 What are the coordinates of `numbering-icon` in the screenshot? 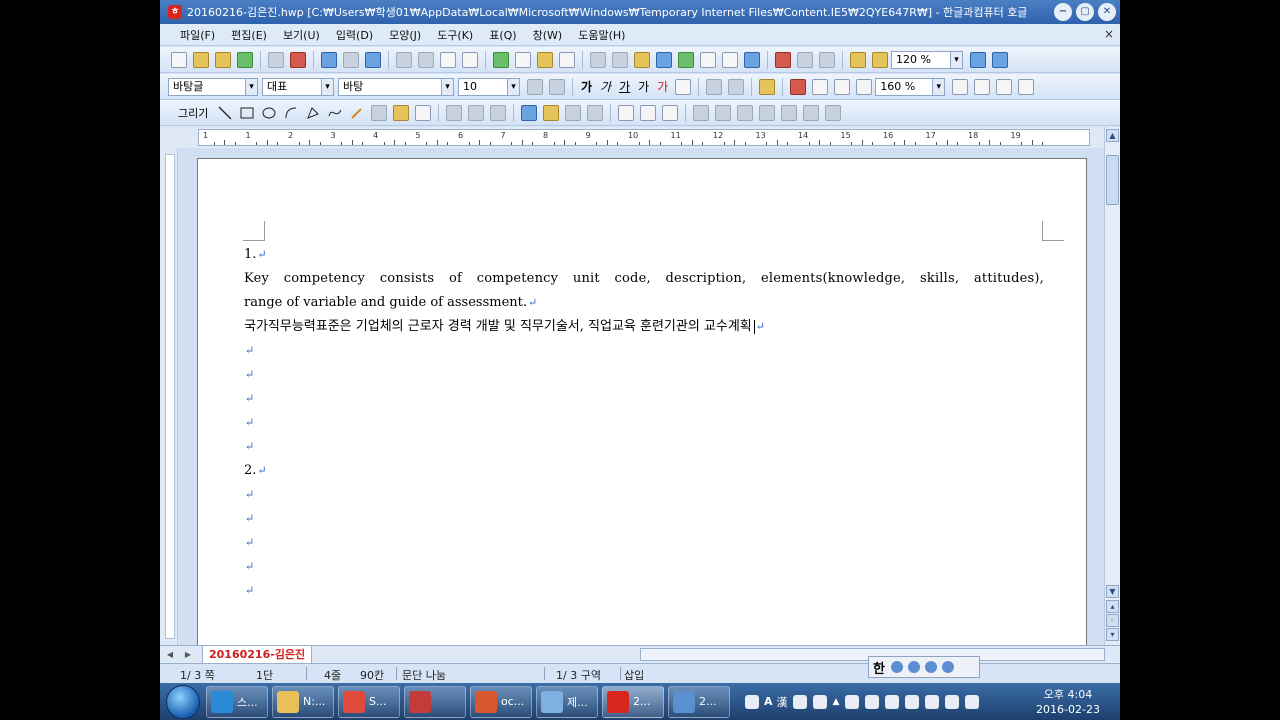 It's located at (1004, 86).